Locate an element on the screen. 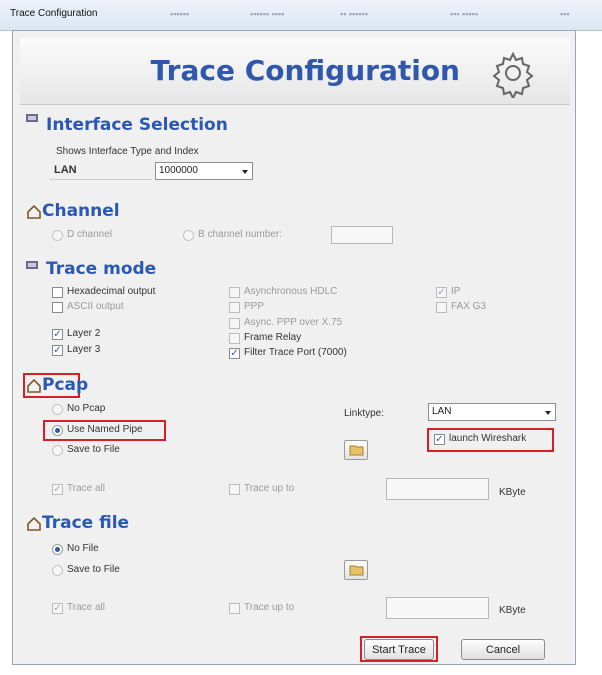 The image size is (602, 675). ascii-output-label: ASCII output is located at coordinates (95, 306).